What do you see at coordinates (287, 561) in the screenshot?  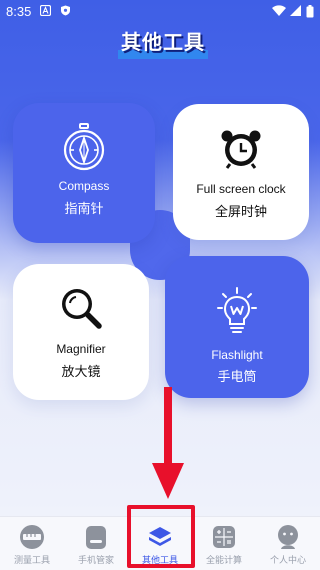 I see `nav-label-profile: 个人中心` at bounding box center [287, 561].